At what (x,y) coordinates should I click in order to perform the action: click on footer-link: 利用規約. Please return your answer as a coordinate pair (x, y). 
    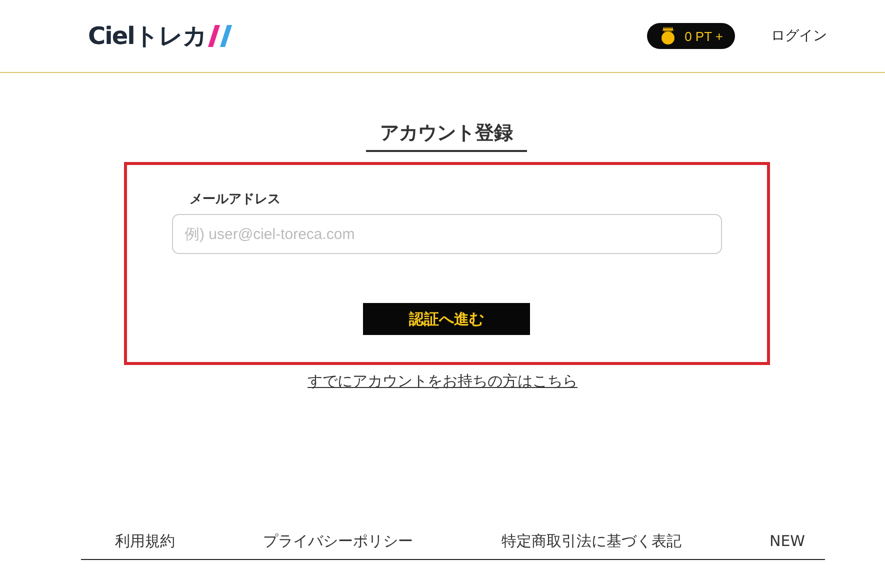
    Looking at the image, I should click on (145, 541).